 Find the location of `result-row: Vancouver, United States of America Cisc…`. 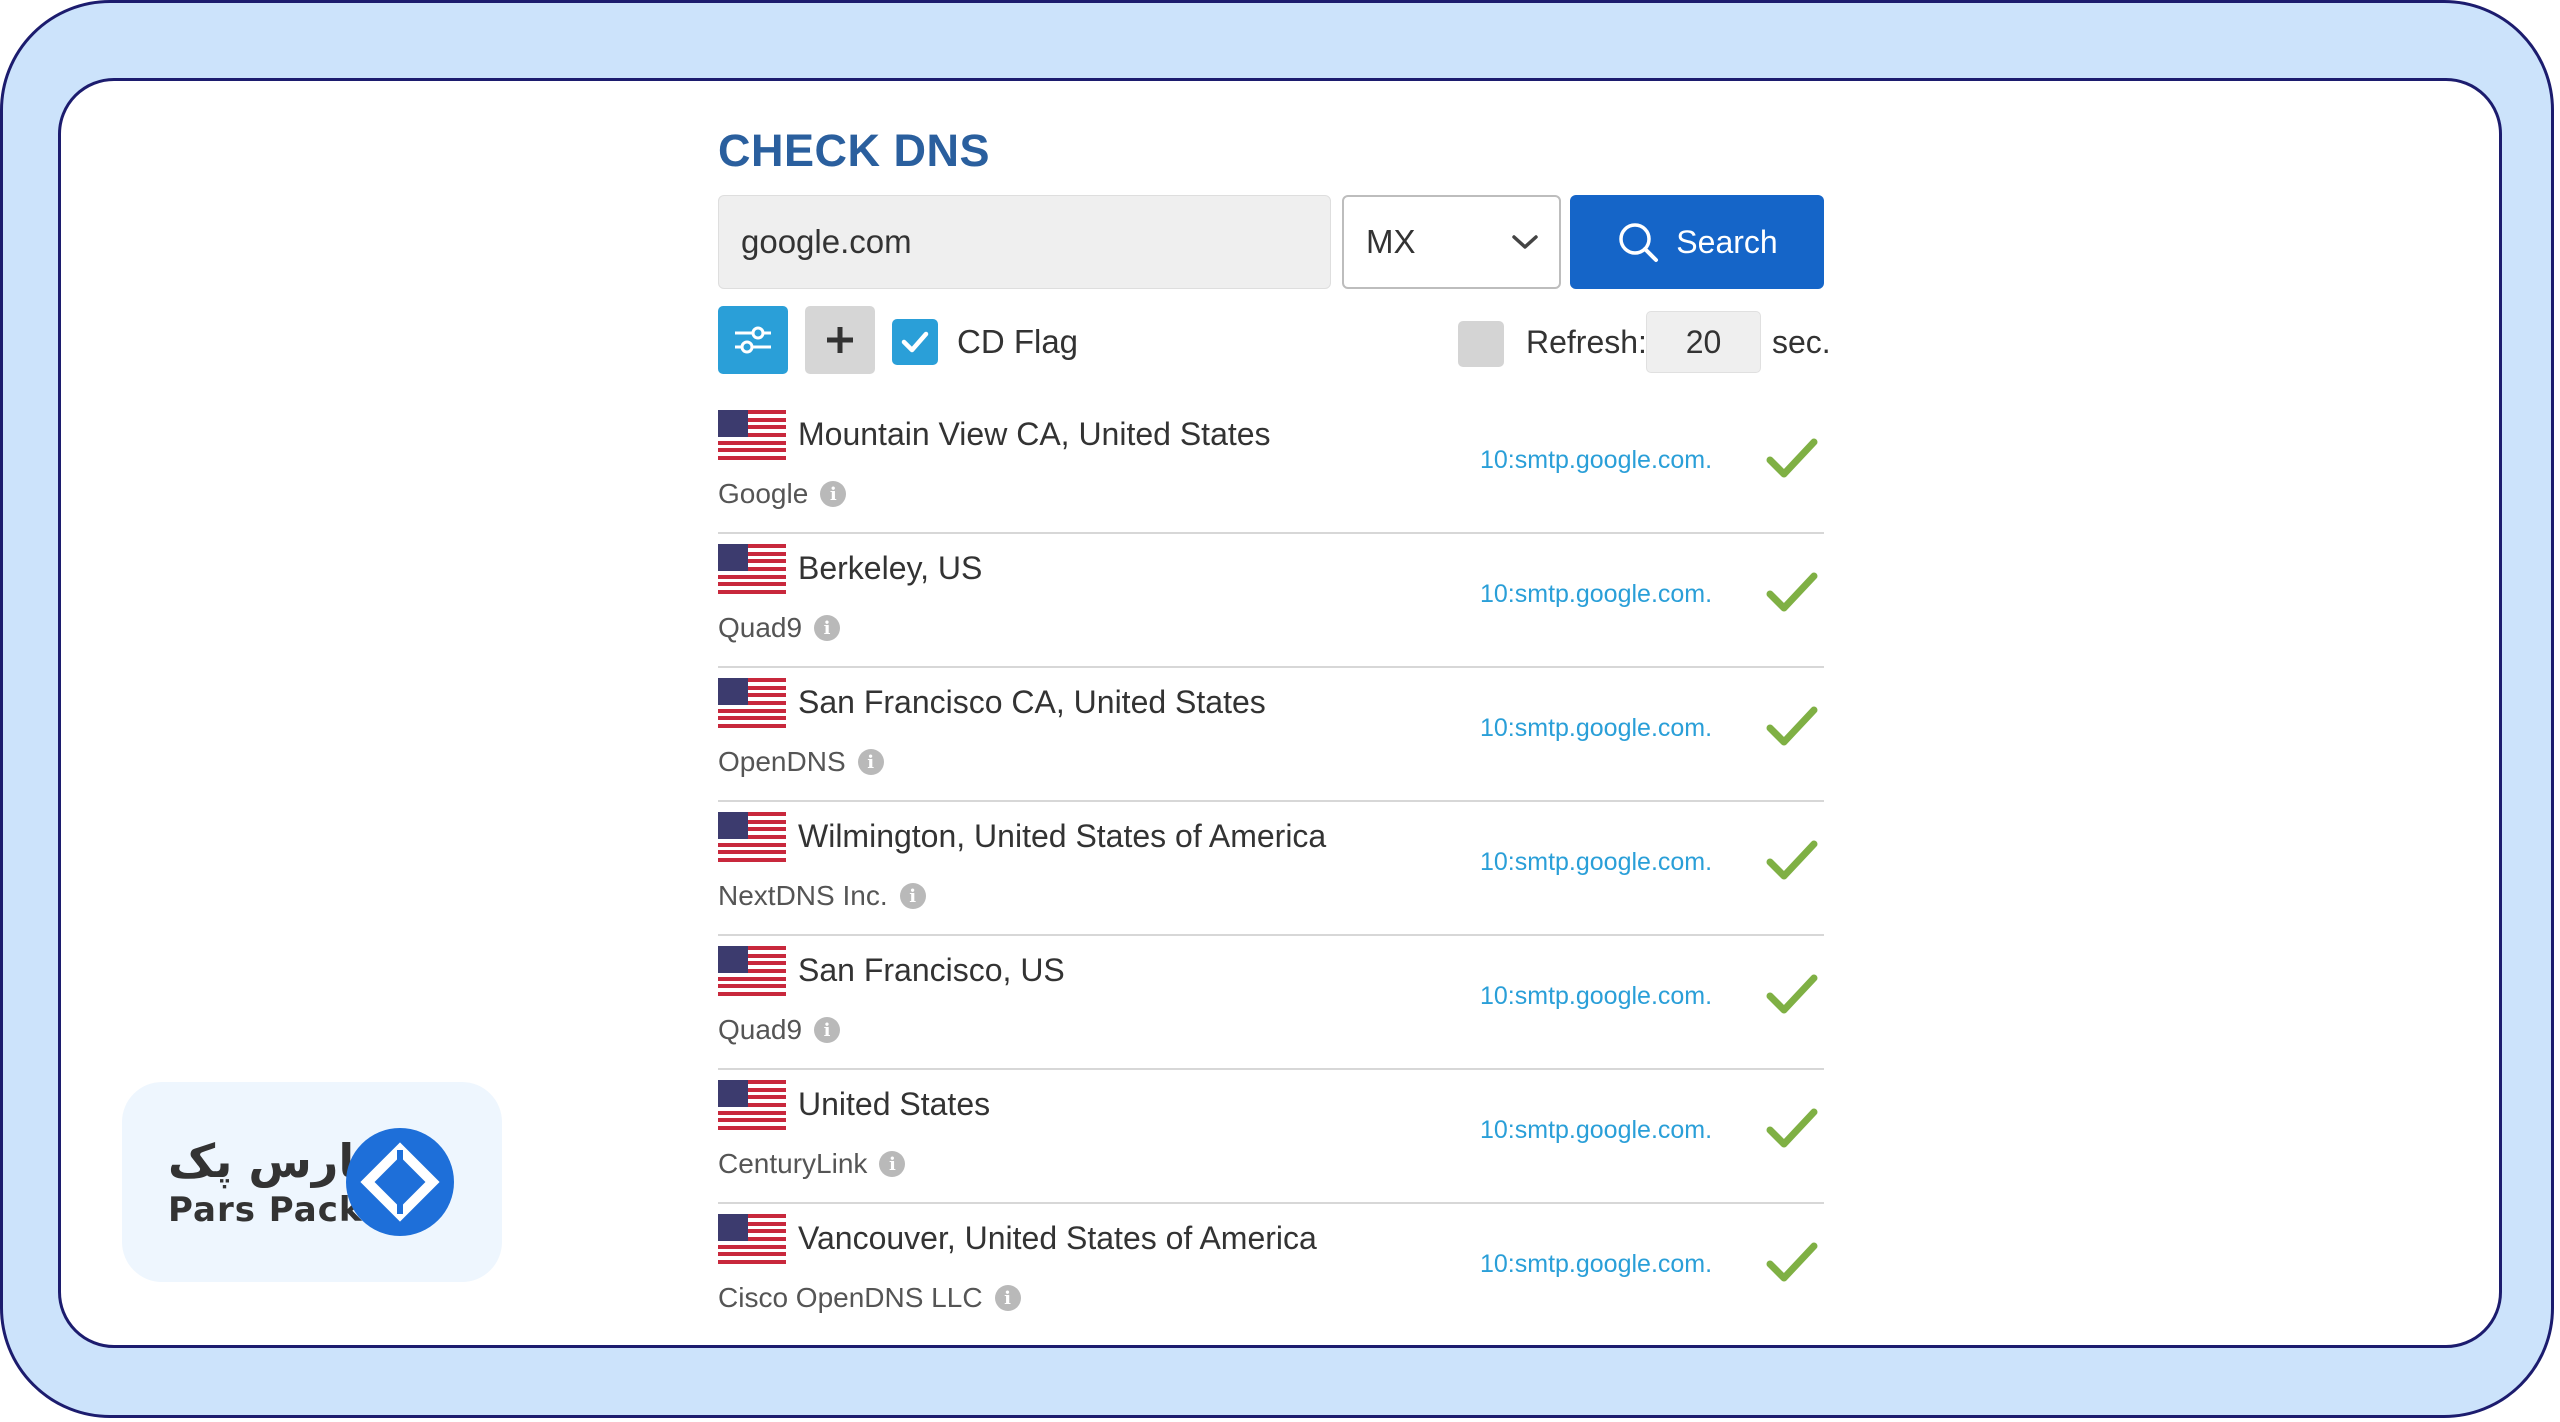

result-row: Vancouver, United States of America Cisc… is located at coordinates (1271, 1271).